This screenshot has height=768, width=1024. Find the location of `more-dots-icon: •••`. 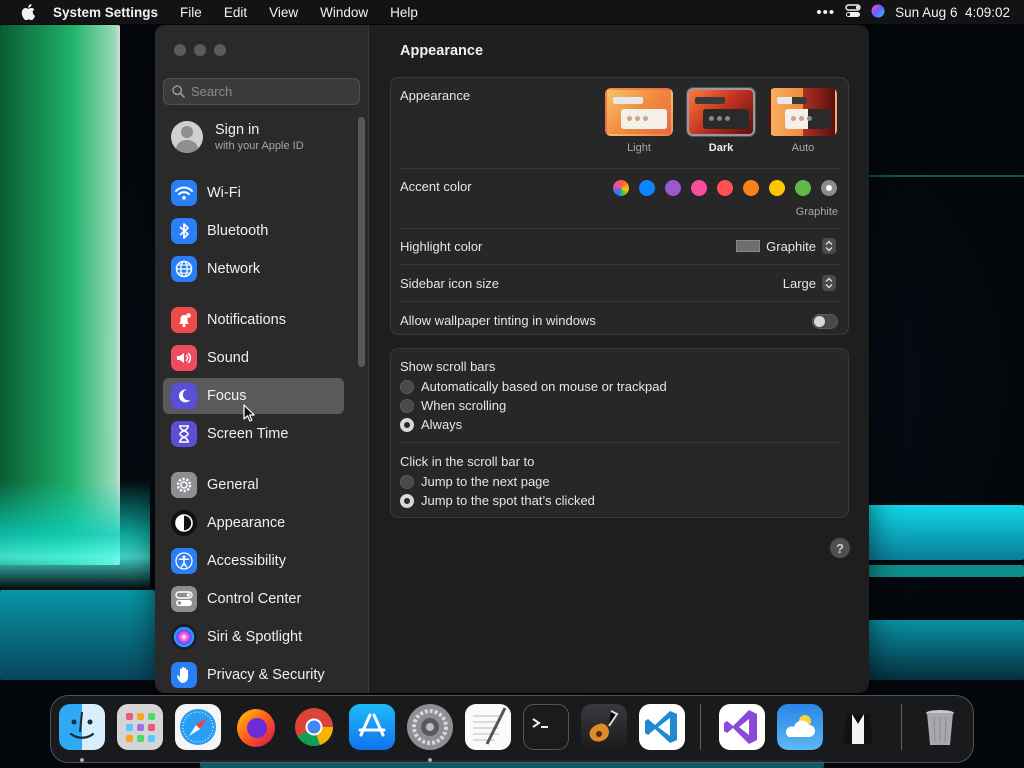

more-dots-icon: ••• is located at coordinates (825, 12).